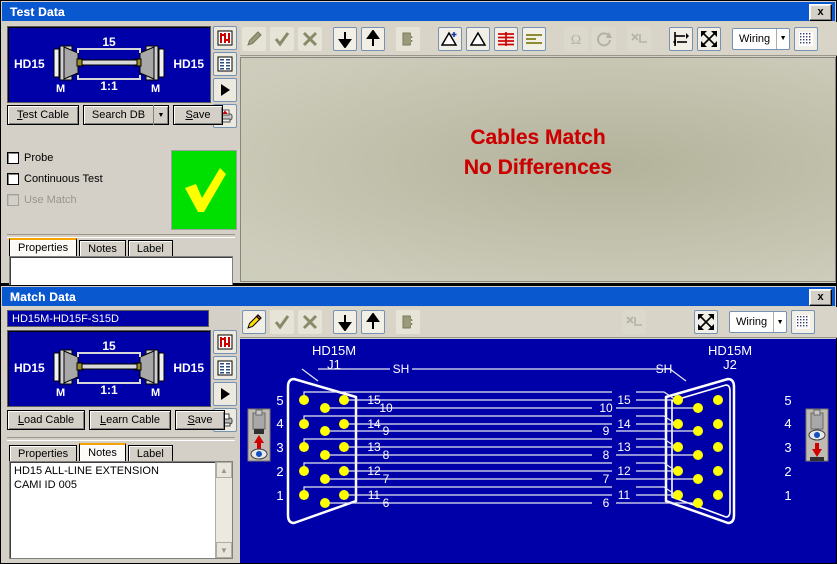  What do you see at coordinates (681, 38) in the screenshot?
I see `swap-icon` at bounding box center [681, 38].